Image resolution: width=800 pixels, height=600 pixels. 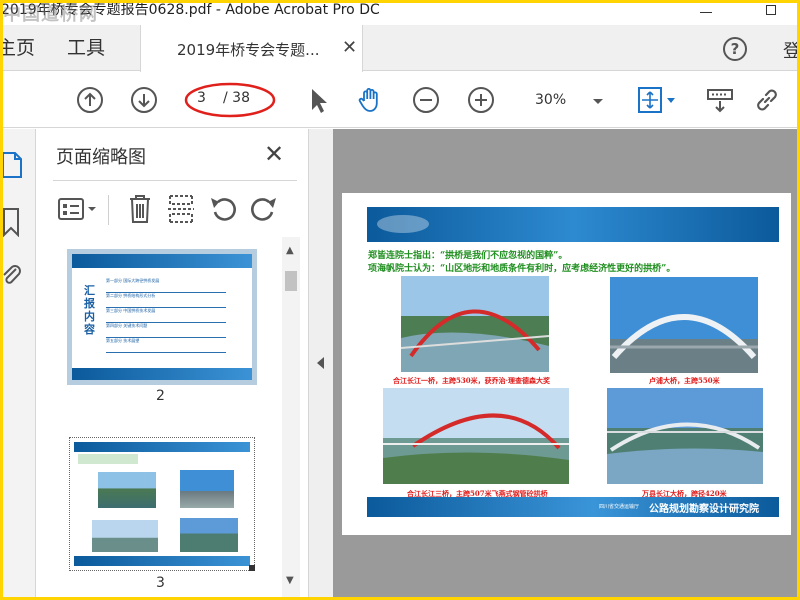 What do you see at coordinates (403, 224) in the screenshot?
I see `header-logo` at bounding box center [403, 224].